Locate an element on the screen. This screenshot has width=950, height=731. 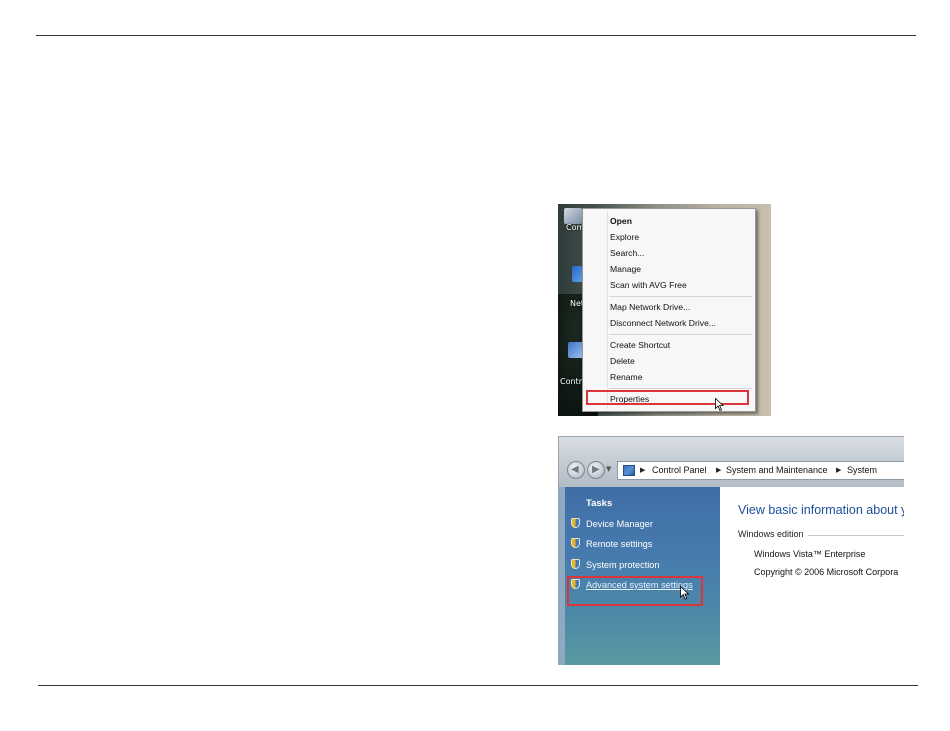
recent-pages-dropdown-icon: ▼ is located at coordinates (608, 469).